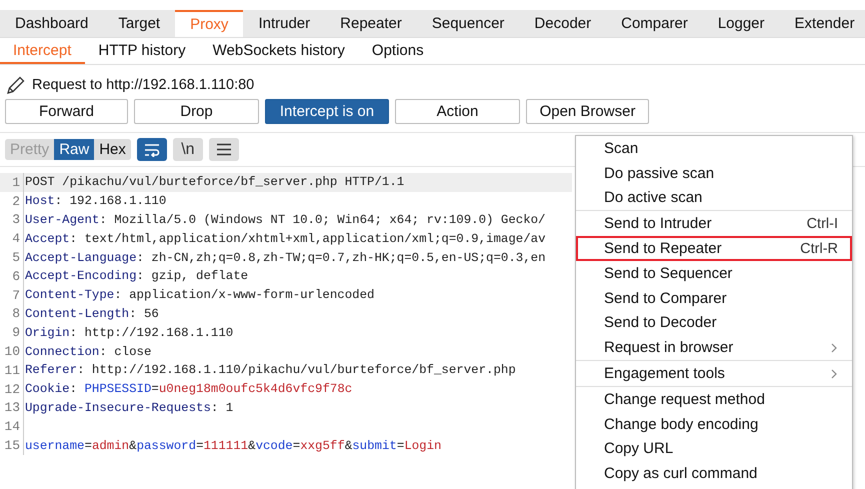  Describe the element at coordinates (12, 408) in the screenshot. I see `line-number: 13` at that location.